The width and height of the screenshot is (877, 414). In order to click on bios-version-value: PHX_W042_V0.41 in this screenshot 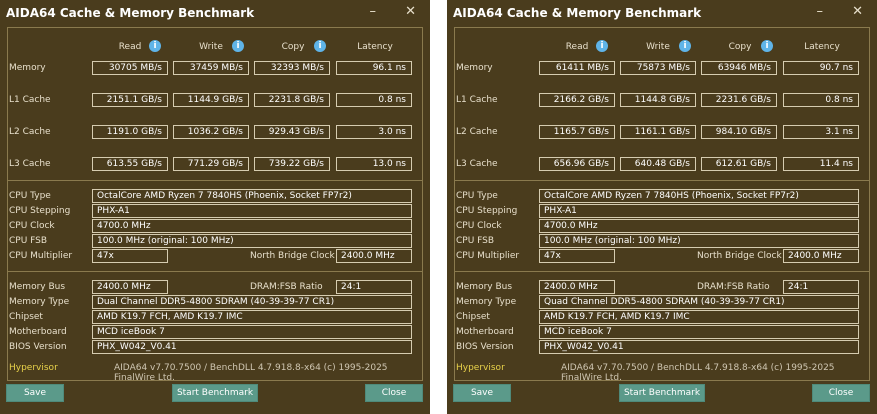, I will do `click(699, 347)`.